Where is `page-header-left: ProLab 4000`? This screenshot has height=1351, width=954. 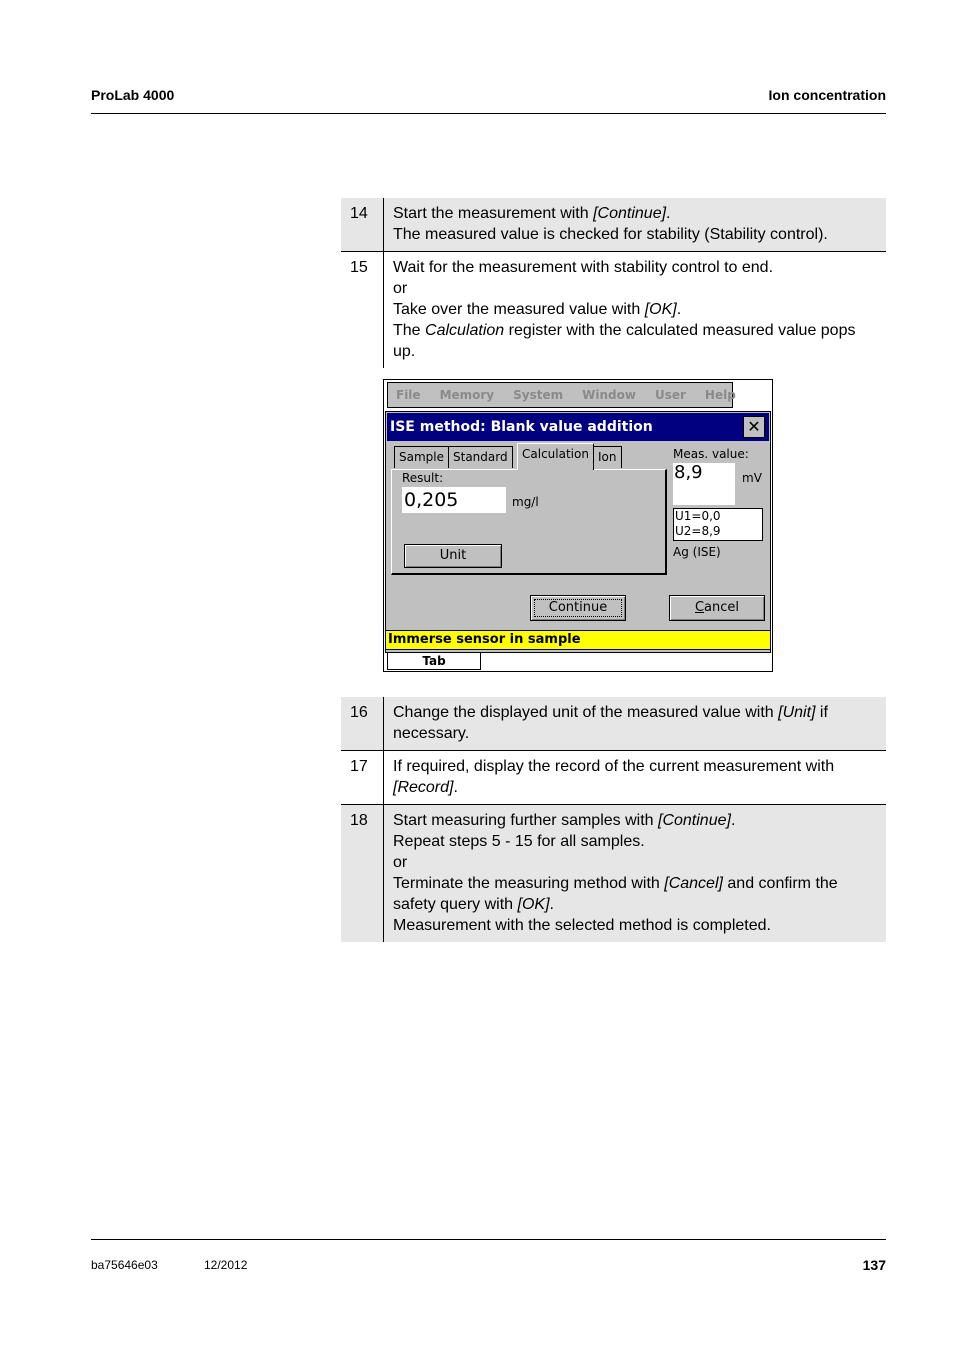 page-header-left: ProLab 4000 is located at coordinates (133, 95).